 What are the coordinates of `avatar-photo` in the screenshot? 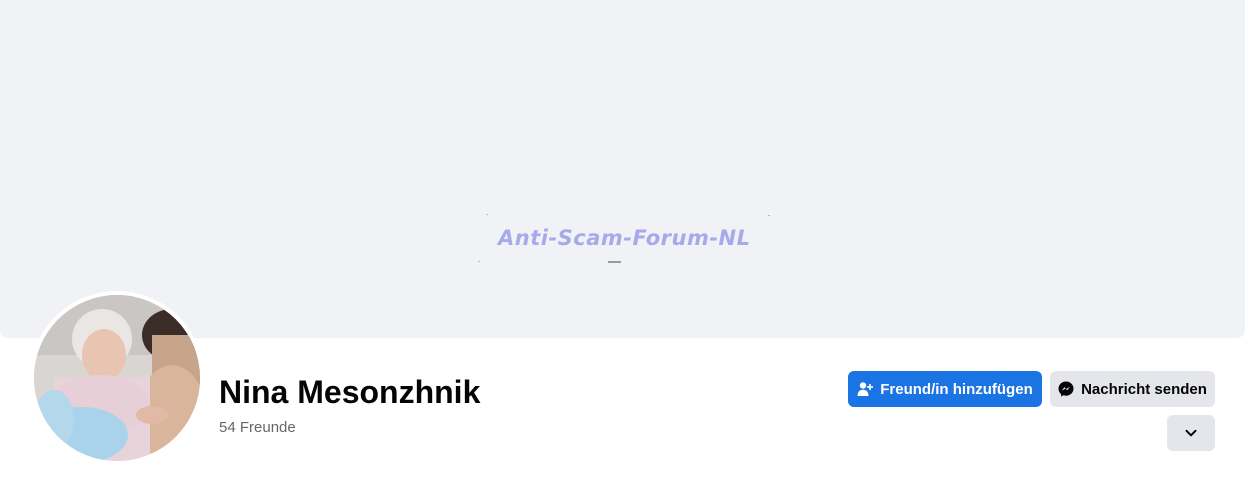 It's located at (117, 378).